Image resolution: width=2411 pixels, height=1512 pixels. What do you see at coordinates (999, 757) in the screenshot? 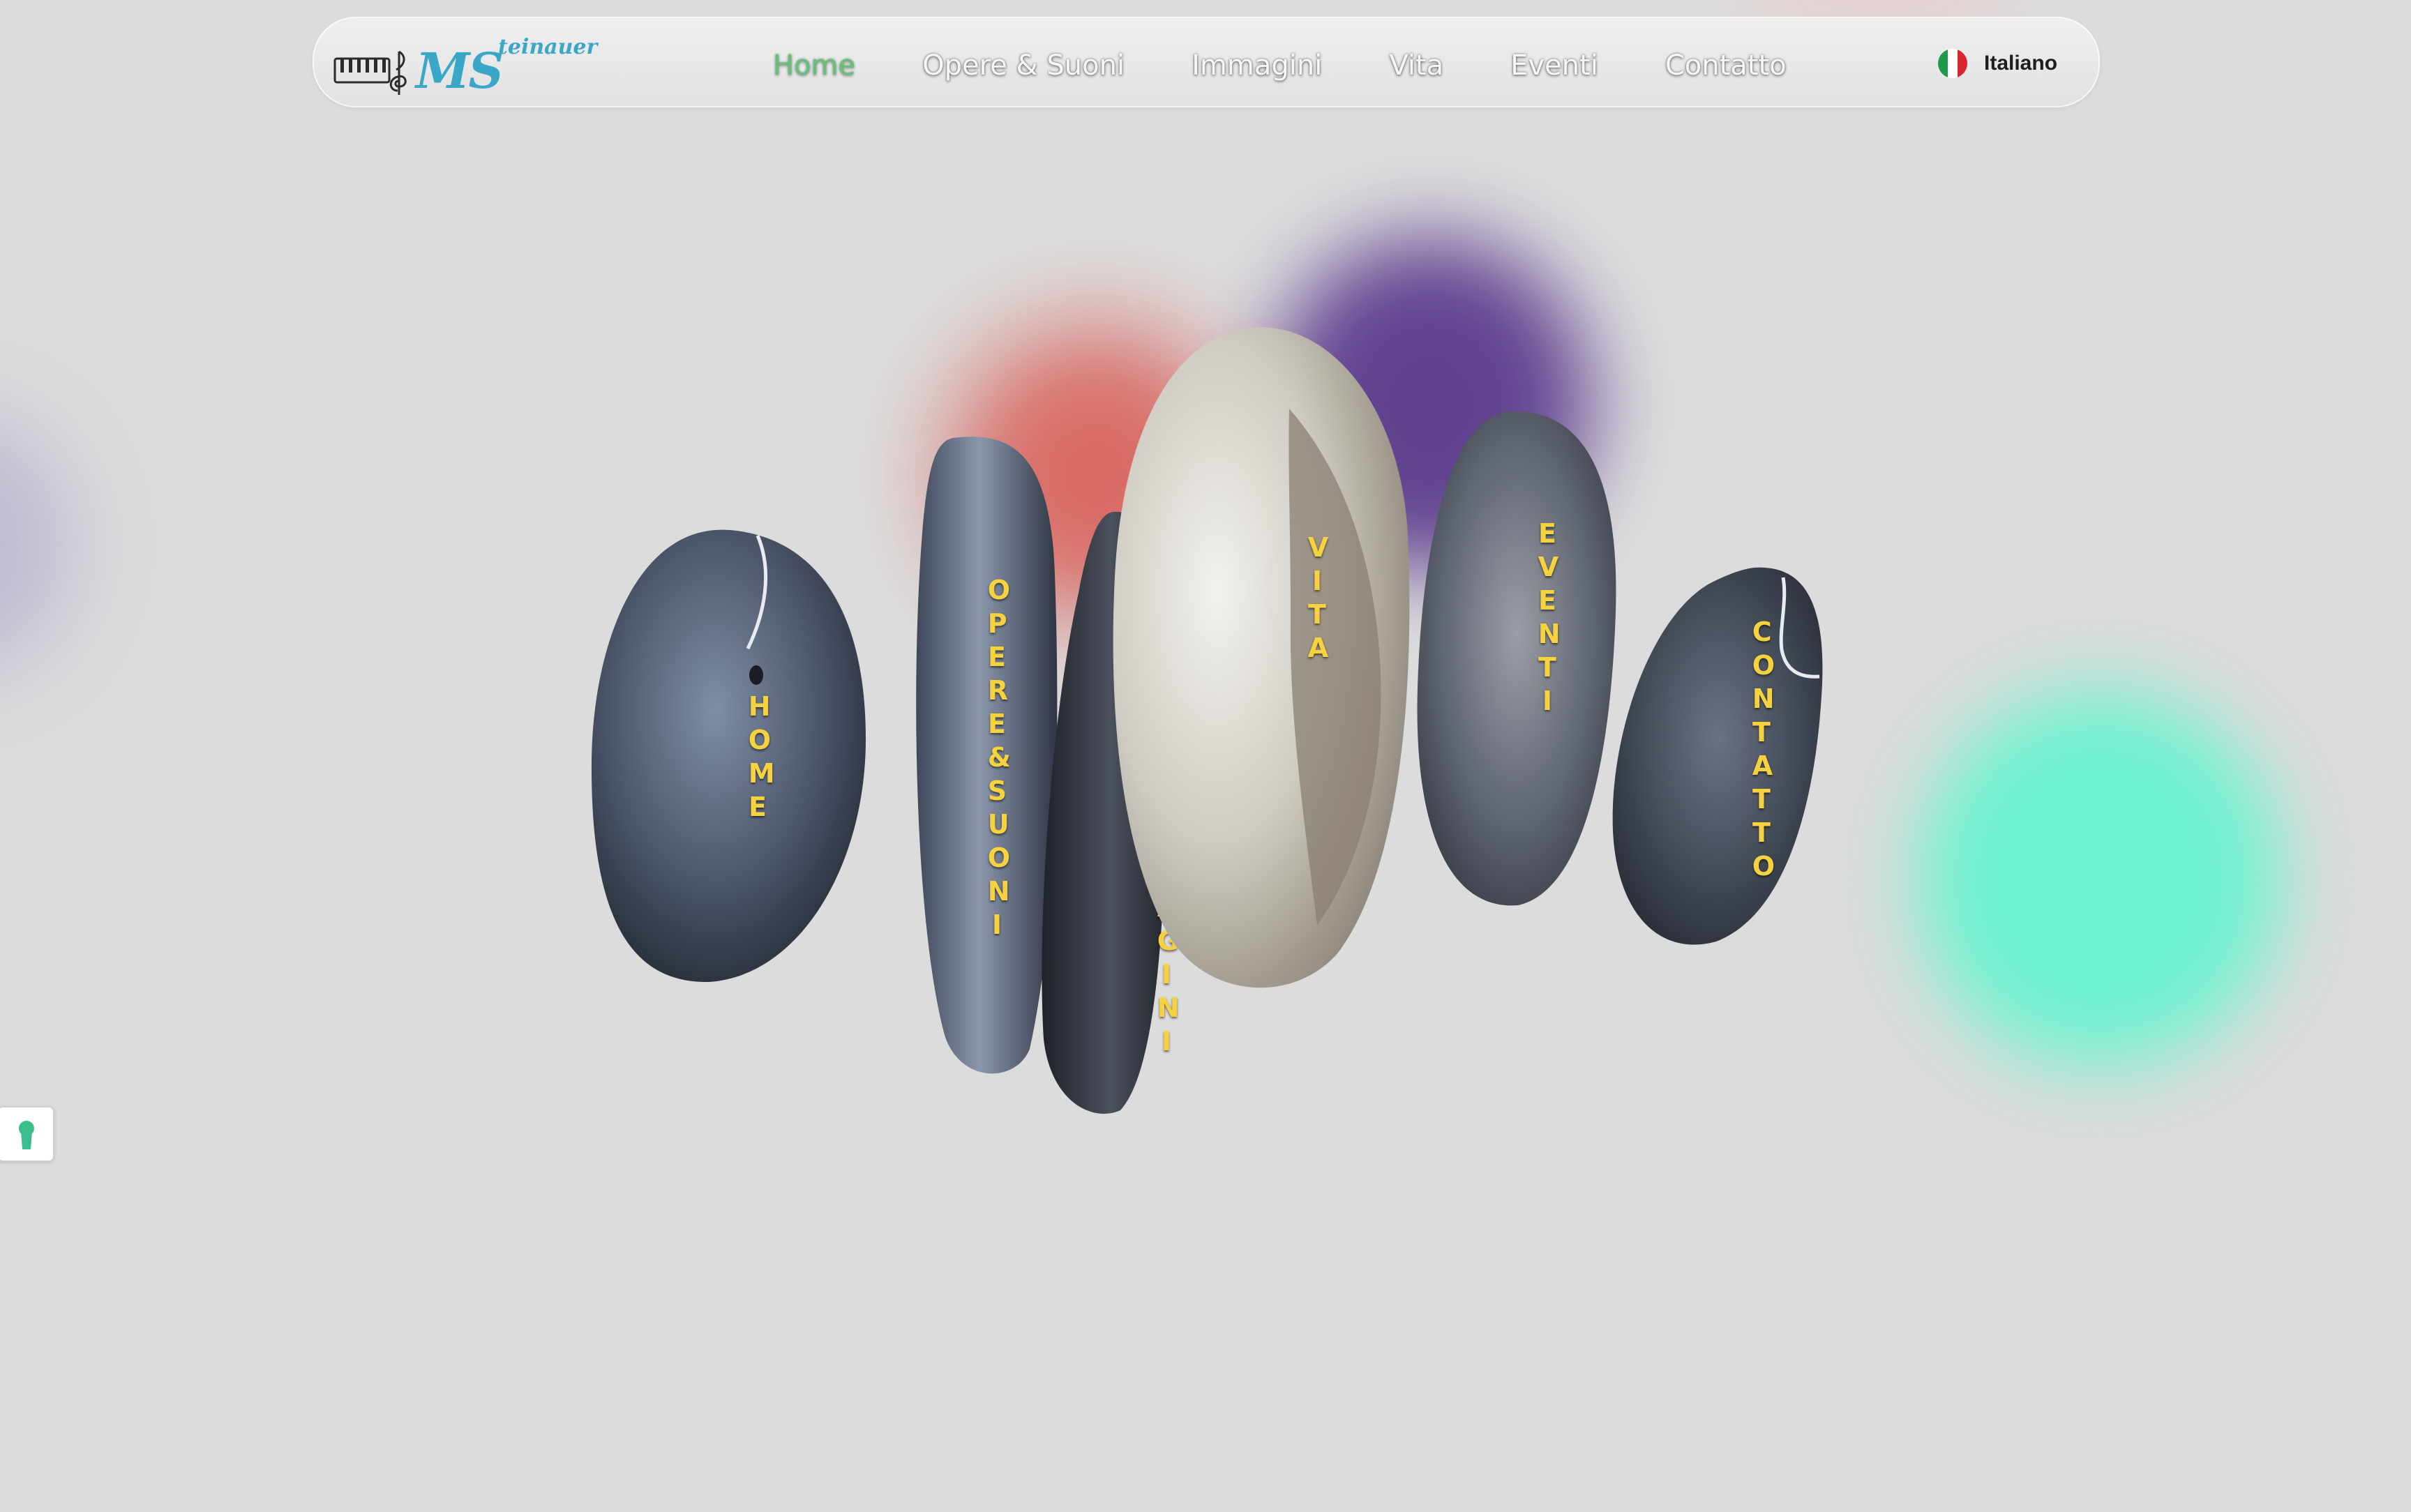
I see `stone-label-opere-suoni: OPERE & SUONI` at bounding box center [999, 757].